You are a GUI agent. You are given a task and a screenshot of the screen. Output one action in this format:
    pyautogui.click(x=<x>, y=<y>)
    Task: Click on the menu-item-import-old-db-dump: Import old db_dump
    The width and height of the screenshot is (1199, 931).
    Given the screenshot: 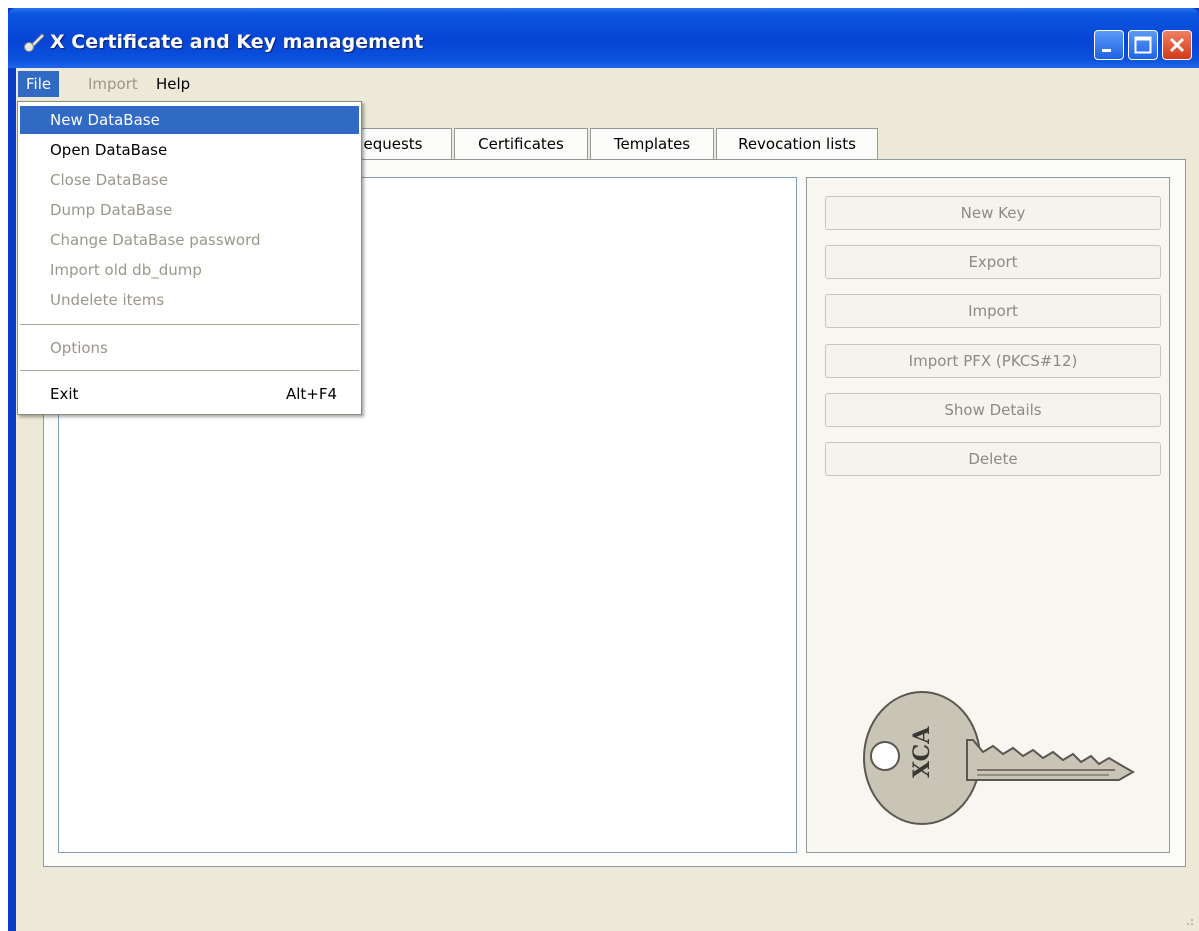 What is the action you would take?
    pyautogui.click(x=189, y=270)
    